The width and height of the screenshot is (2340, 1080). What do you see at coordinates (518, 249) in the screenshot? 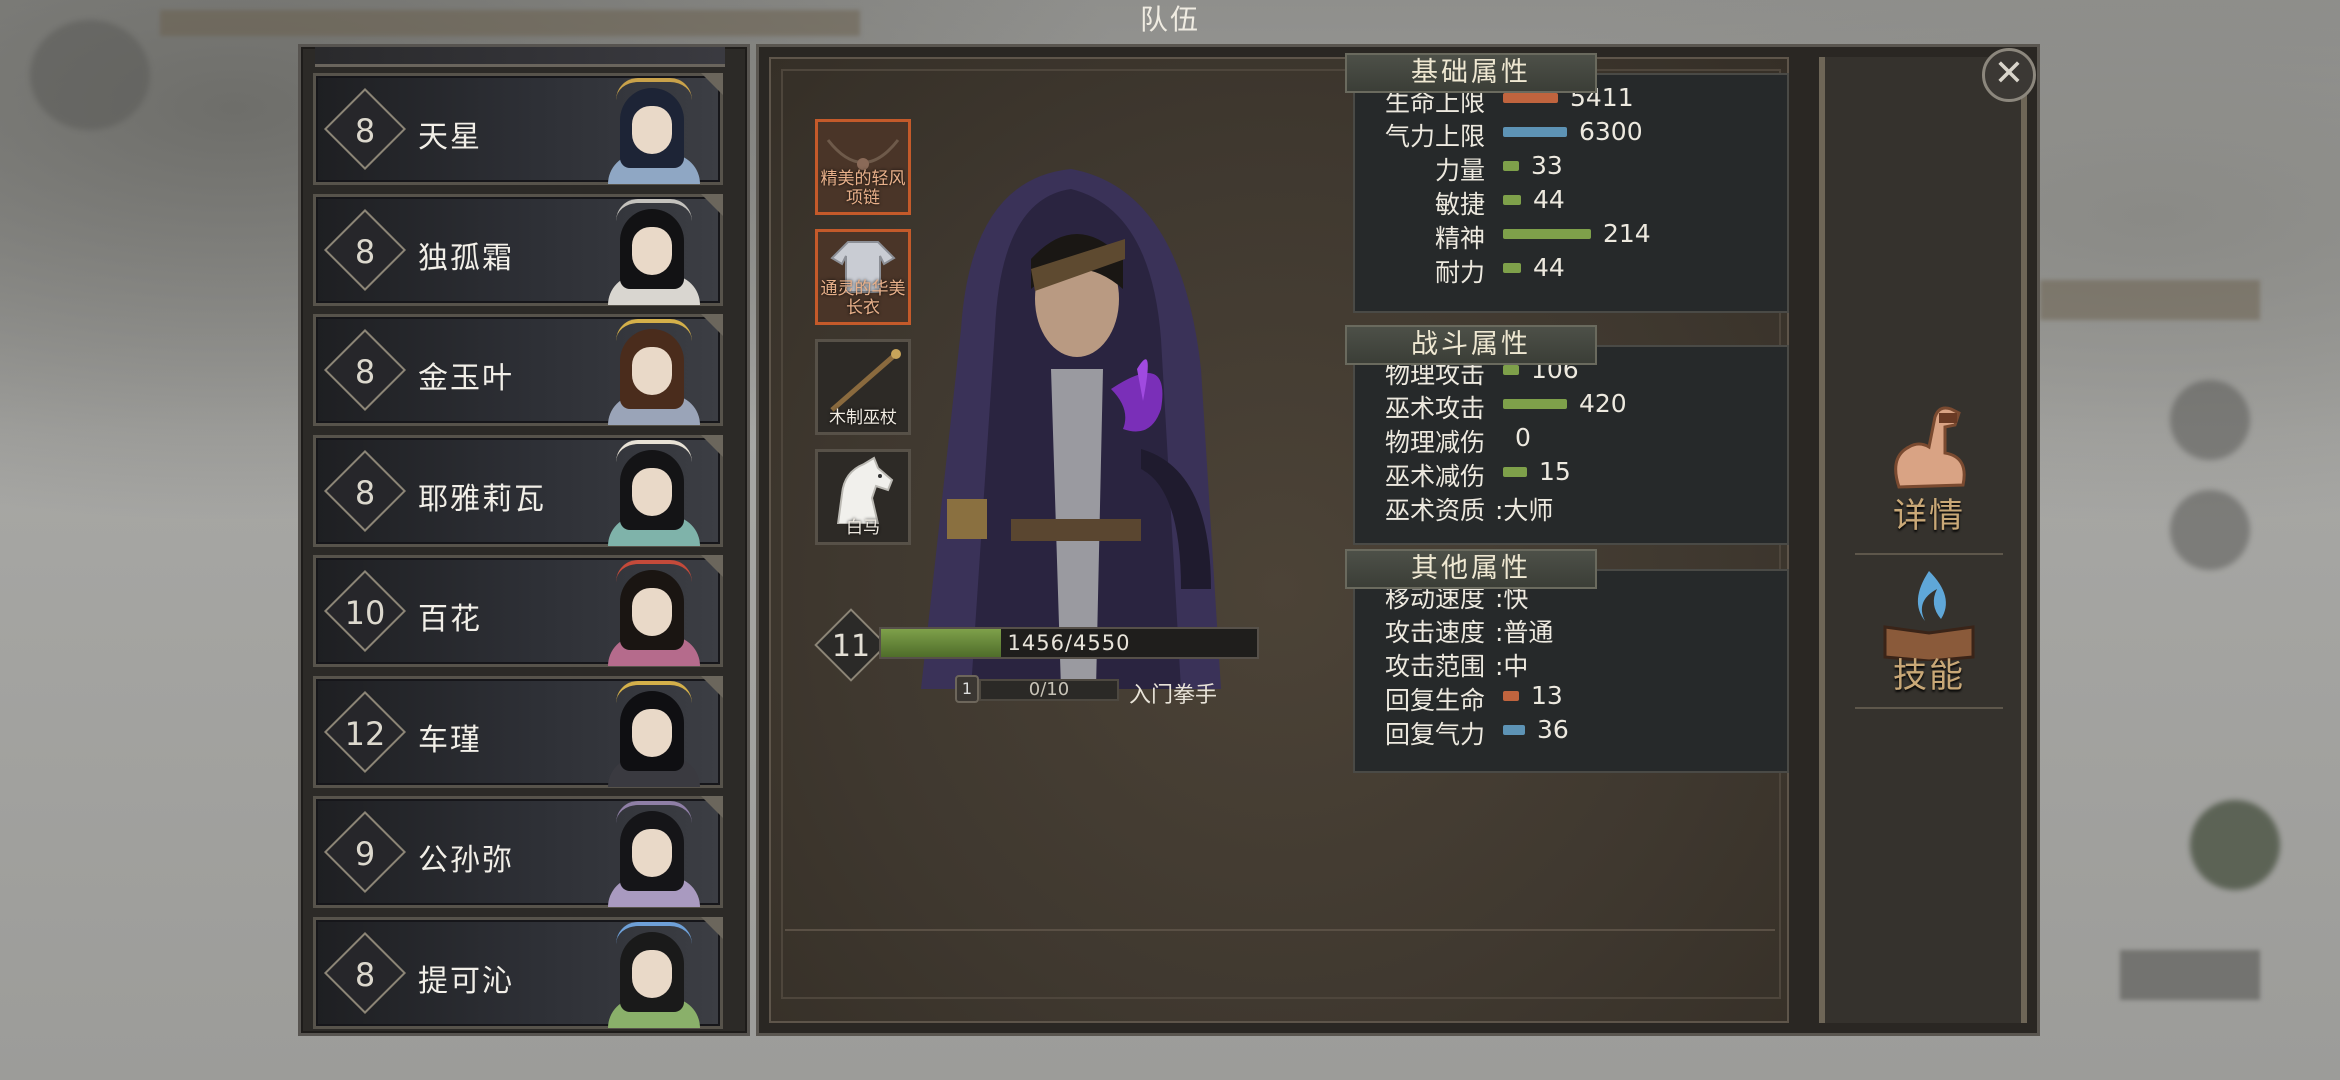
I see `roster-member: 8 独孤霜` at bounding box center [518, 249].